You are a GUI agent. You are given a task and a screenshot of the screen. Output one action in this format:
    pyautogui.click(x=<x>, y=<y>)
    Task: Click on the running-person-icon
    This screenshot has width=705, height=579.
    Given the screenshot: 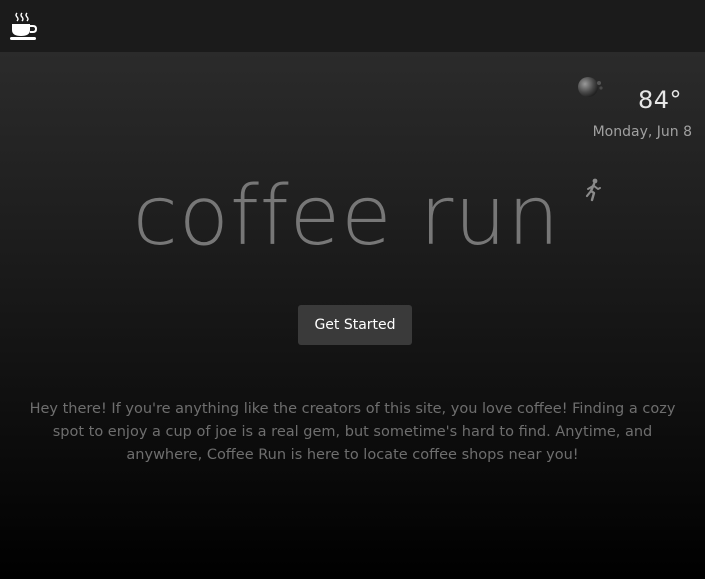 What is the action you would take?
    pyautogui.click(x=593, y=190)
    